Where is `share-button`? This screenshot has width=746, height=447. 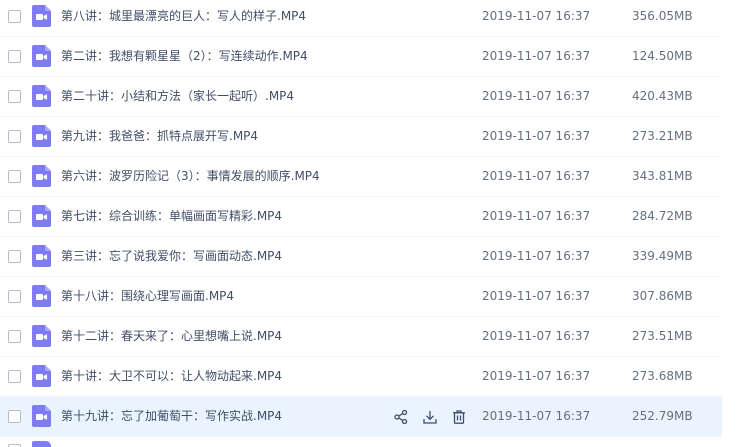
share-button is located at coordinates (401, 417).